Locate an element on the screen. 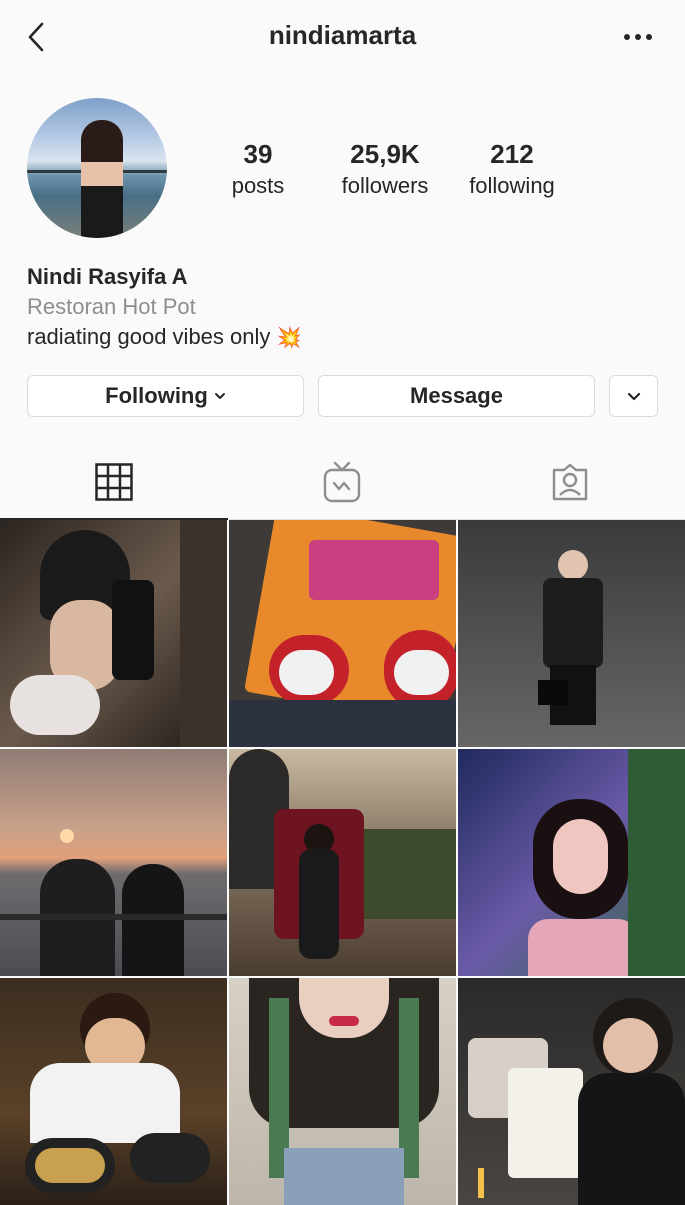 This screenshot has height=1205, width=685. following-stat: 212 following is located at coordinates (512, 171).